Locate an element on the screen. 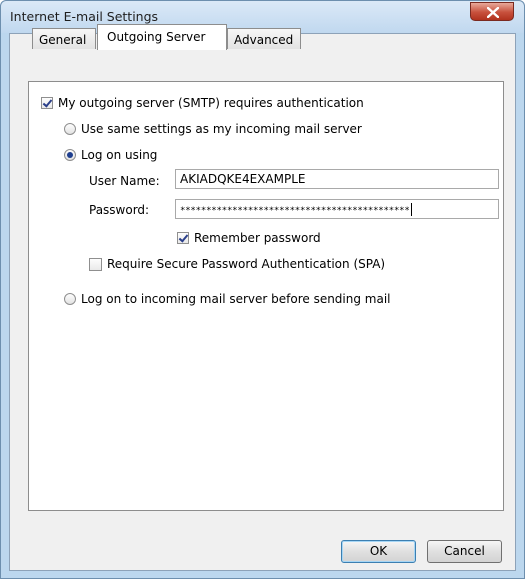 Image resolution: width=525 pixels, height=579 pixels. same-settings-radio-dot is located at coordinates (70, 129).